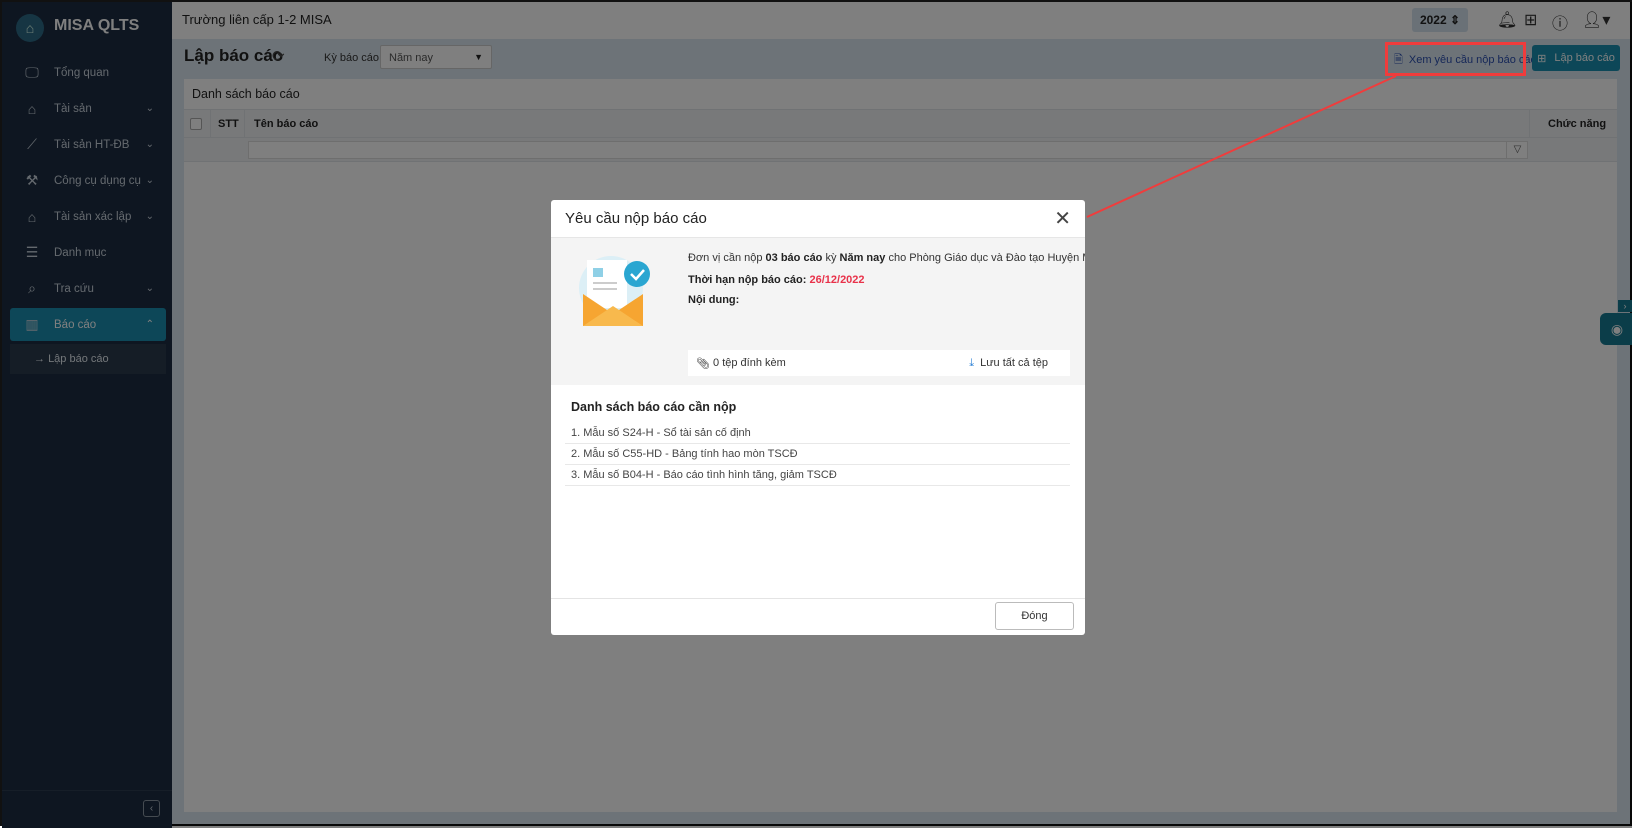  Describe the element at coordinates (1008, 363) in the screenshot. I see `save-all-files-button: ⤓ Lưu tất cả tệp` at that location.